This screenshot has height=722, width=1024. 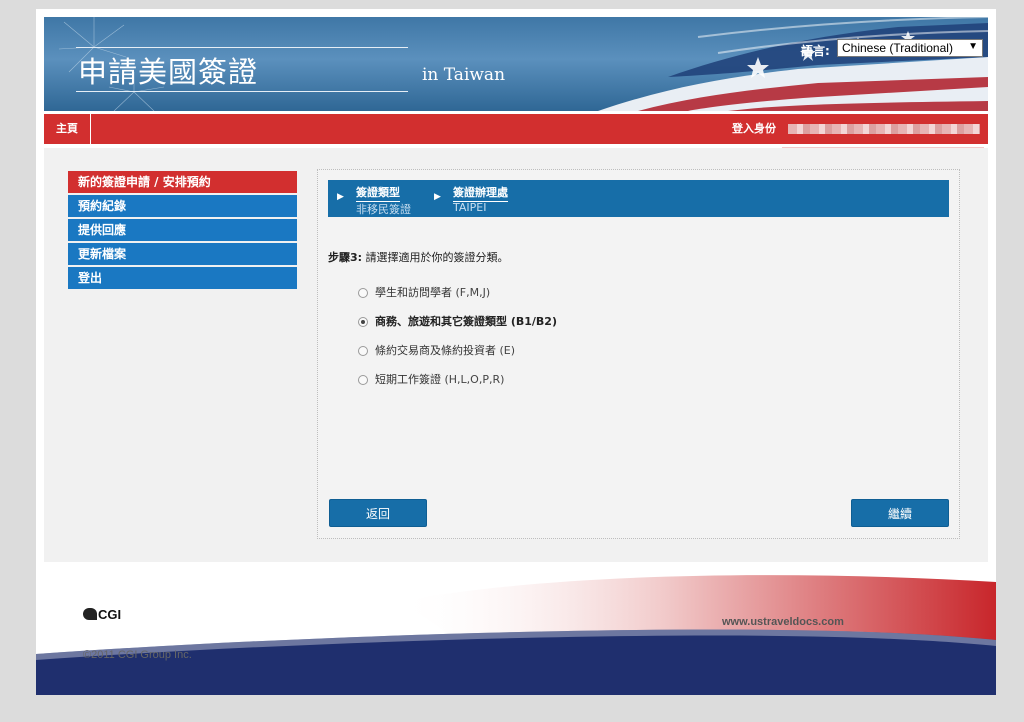 What do you see at coordinates (480, 193) in the screenshot?
I see `progress-step-title: 簽證辦理處` at bounding box center [480, 193].